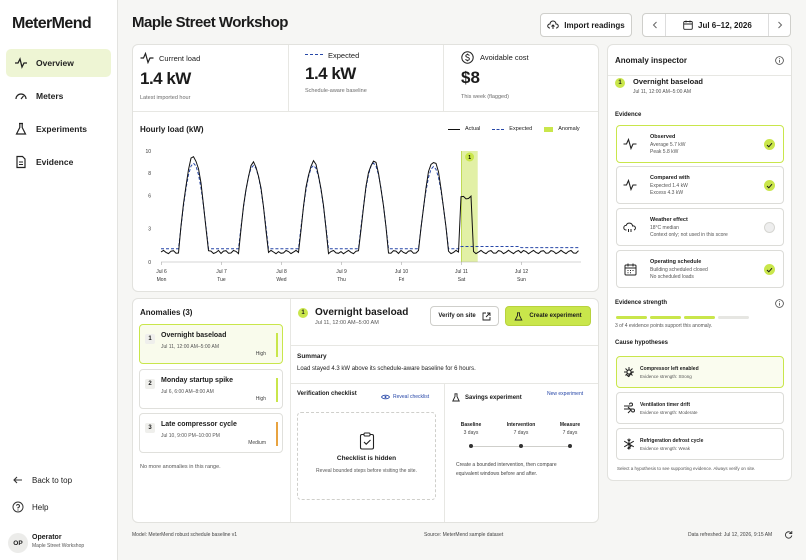 Image resolution: width=806 pixels, height=560 pixels. Describe the element at coordinates (402, 280) in the screenshot. I see `x-tick-label: Fri` at that location.